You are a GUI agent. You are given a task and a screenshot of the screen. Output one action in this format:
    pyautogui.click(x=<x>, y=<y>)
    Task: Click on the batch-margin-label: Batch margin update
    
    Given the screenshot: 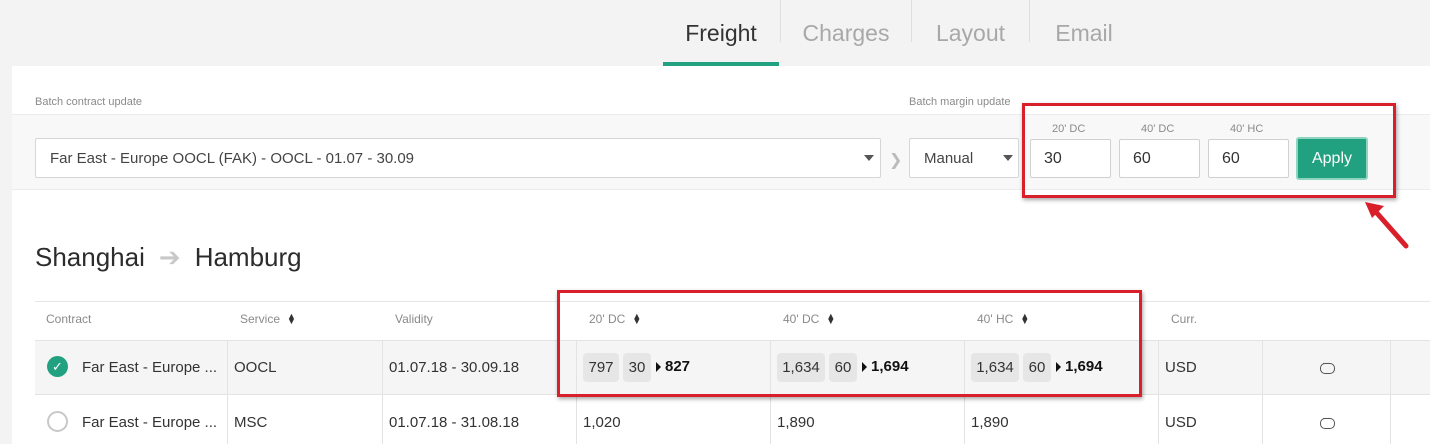 What is the action you would take?
    pyautogui.click(x=960, y=102)
    